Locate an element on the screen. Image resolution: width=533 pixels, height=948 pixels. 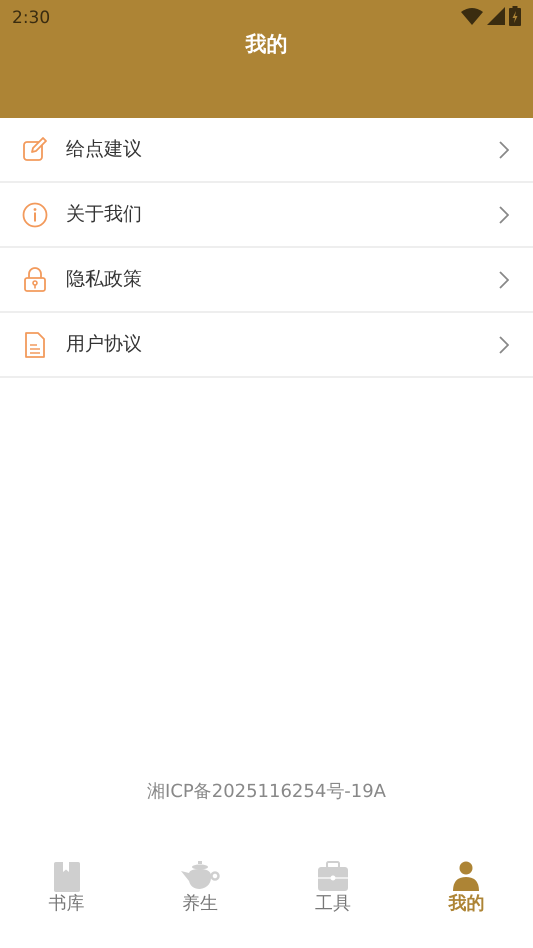
tab: 养生 is located at coordinates (200, 887).